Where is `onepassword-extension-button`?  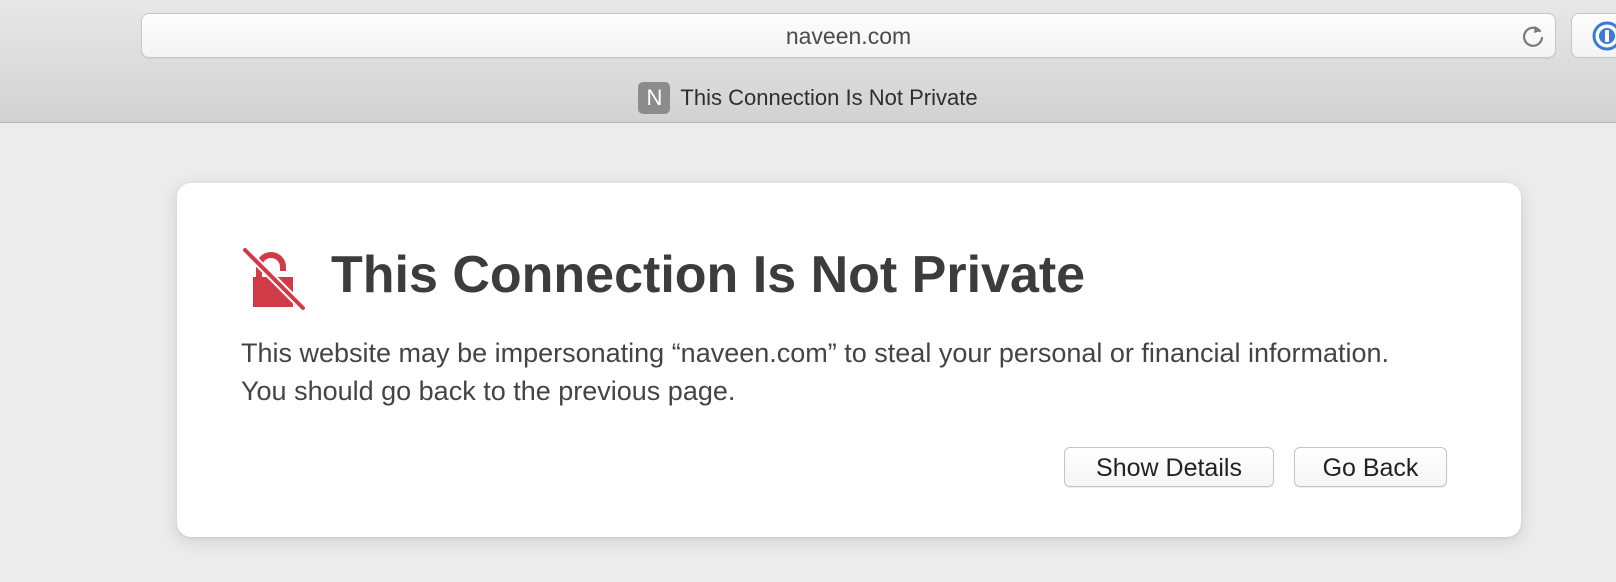 onepassword-extension-button is located at coordinates (1593, 35).